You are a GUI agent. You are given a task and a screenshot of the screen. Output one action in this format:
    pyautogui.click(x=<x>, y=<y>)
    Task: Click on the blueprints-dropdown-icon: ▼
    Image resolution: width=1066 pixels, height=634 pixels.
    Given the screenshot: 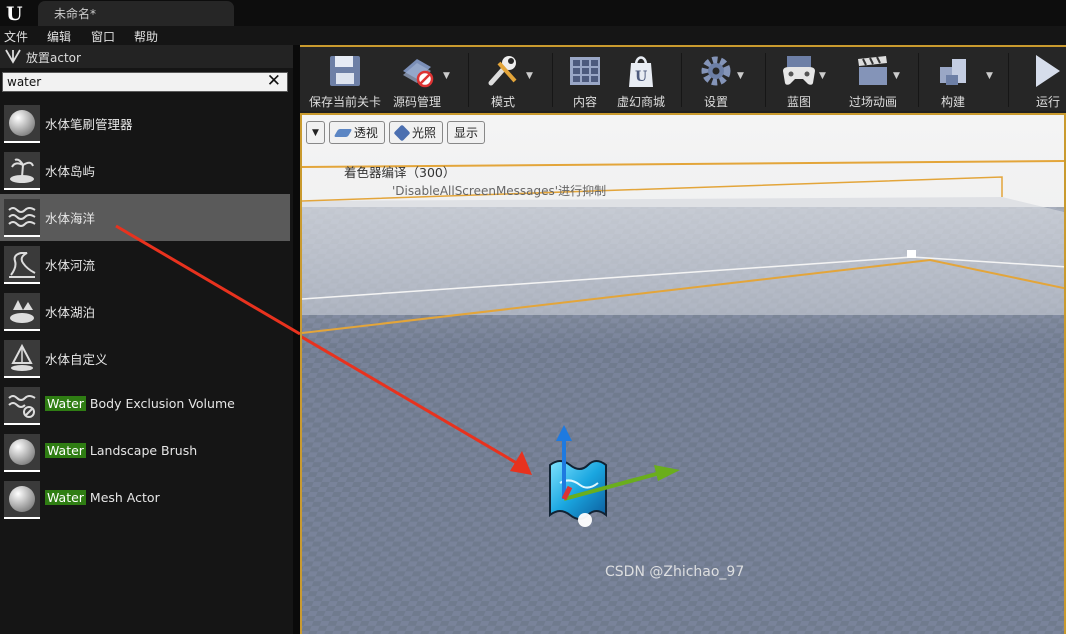 What is the action you would take?
    pyautogui.click(x=822, y=76)
    